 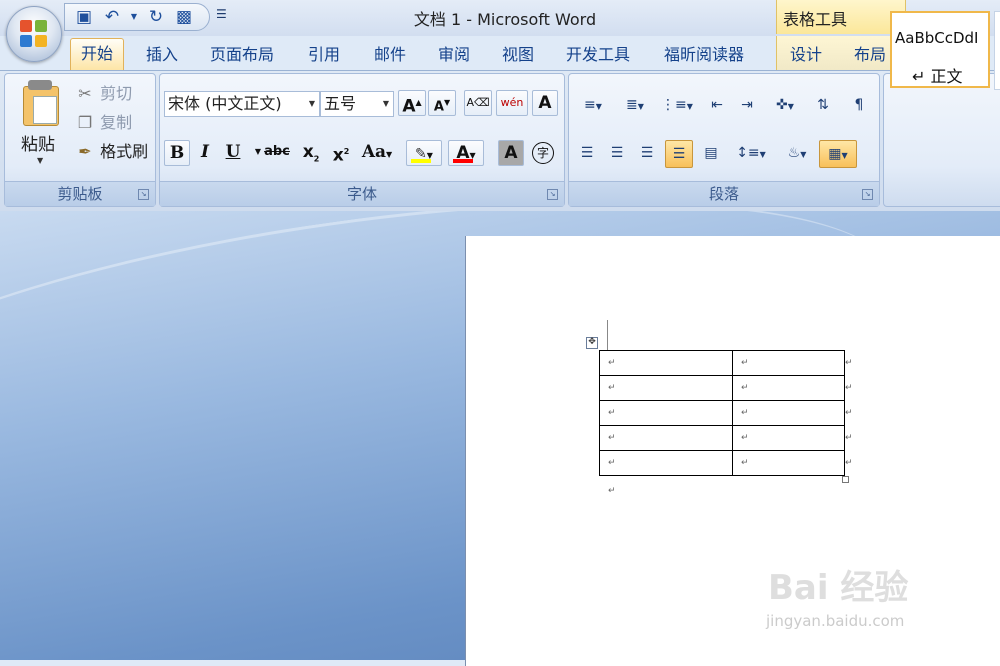 I want to click on tab-table-design: 设计, so click(x=806, y=55).